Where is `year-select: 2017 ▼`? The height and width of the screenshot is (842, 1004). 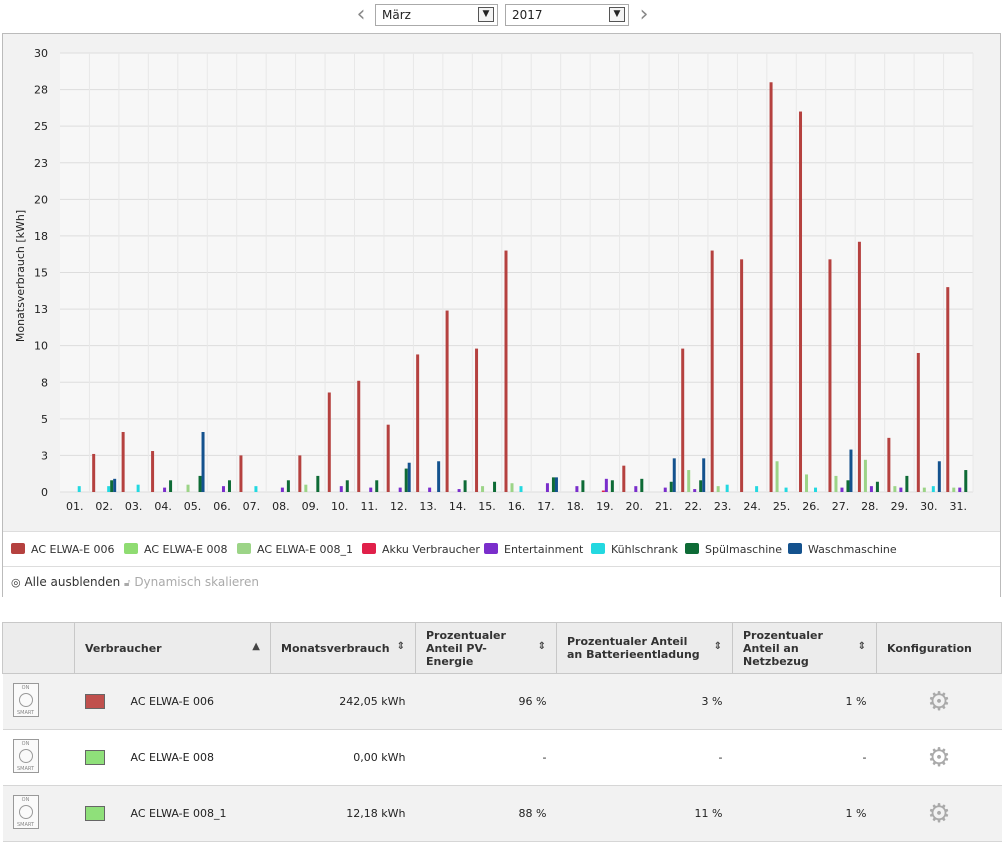
year-select: 2017 ▼ is located at coordinates (567, 15).